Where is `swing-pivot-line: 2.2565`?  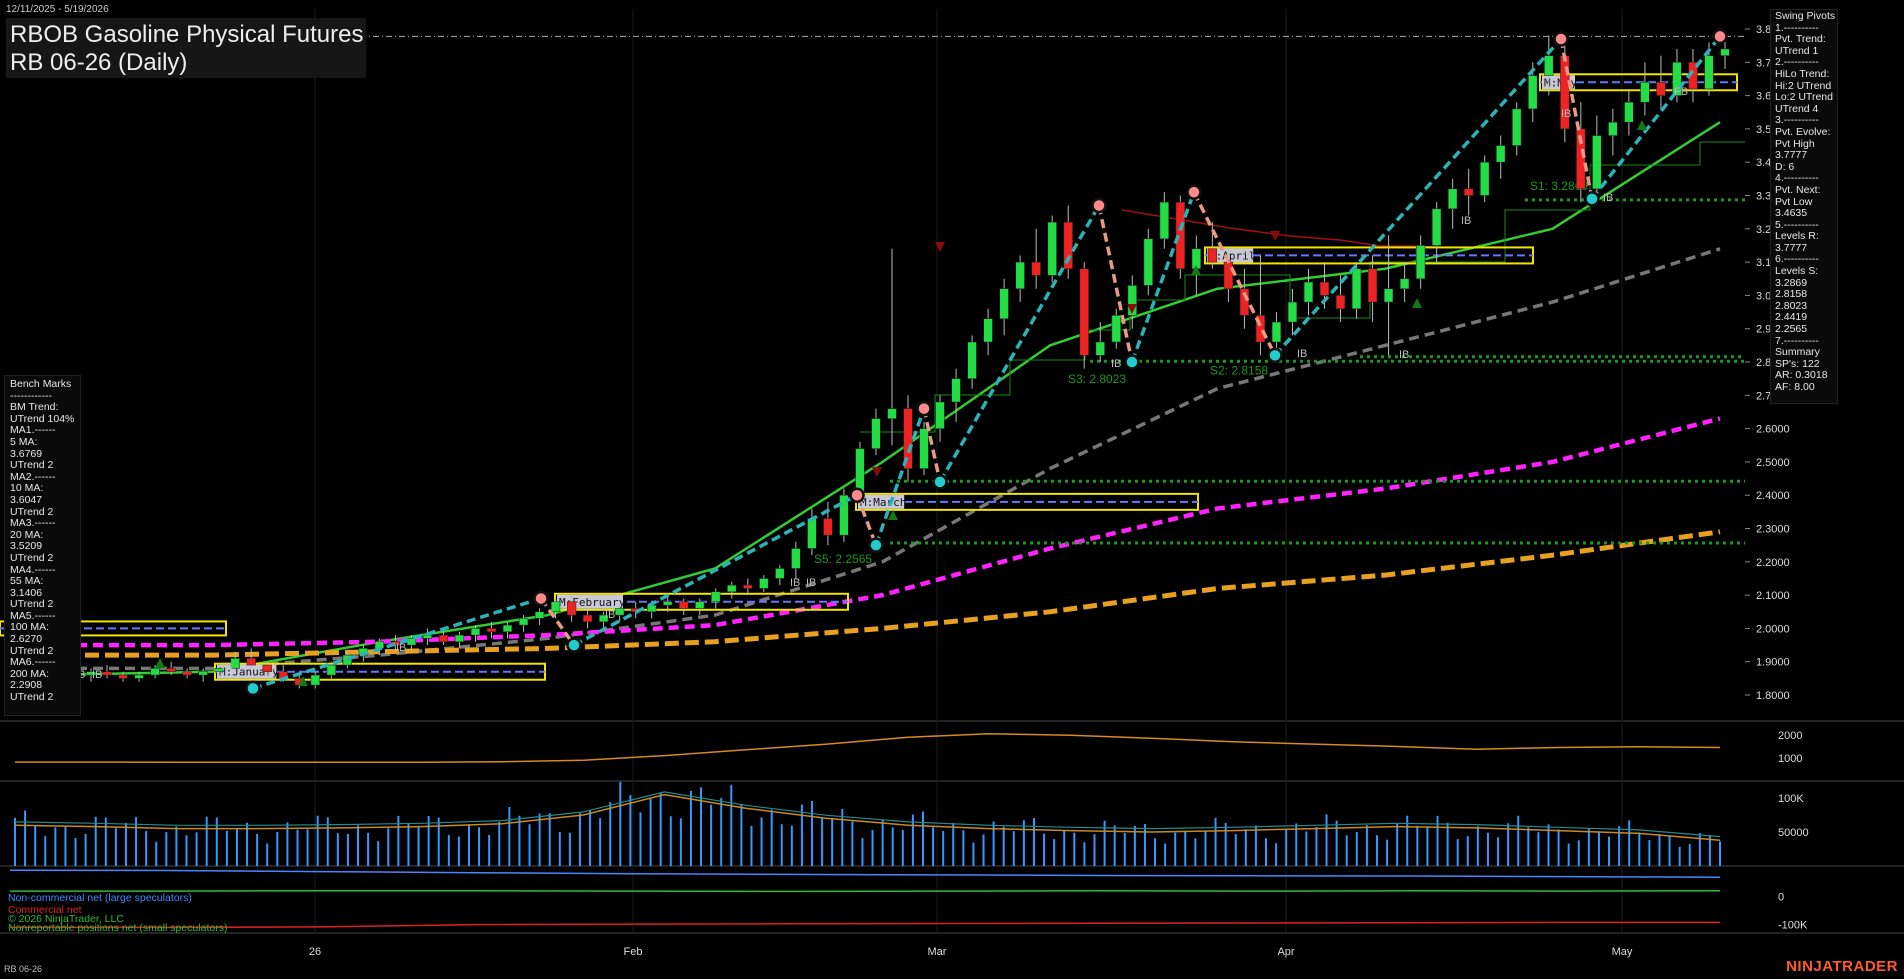
swing-pivot-line: 2.2565 is located at coordinates (1791, 329).